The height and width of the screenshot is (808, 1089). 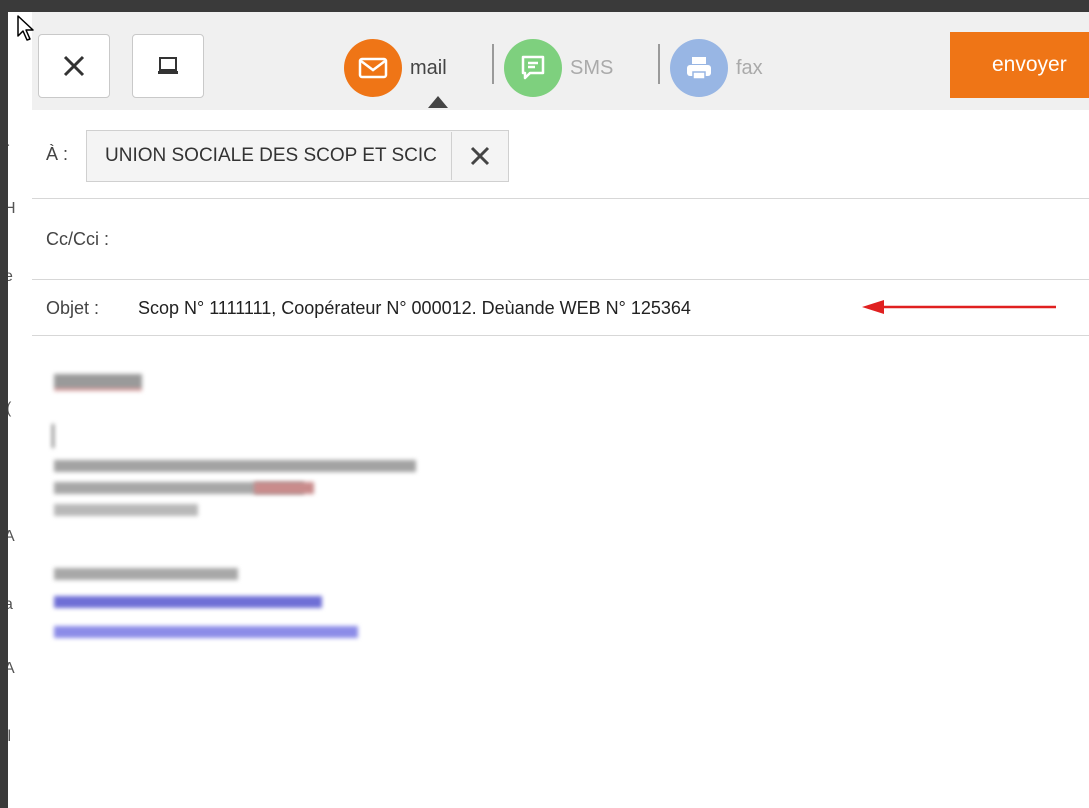 I want to click on channel-fax-button: fax, so click(x=716, y=68).